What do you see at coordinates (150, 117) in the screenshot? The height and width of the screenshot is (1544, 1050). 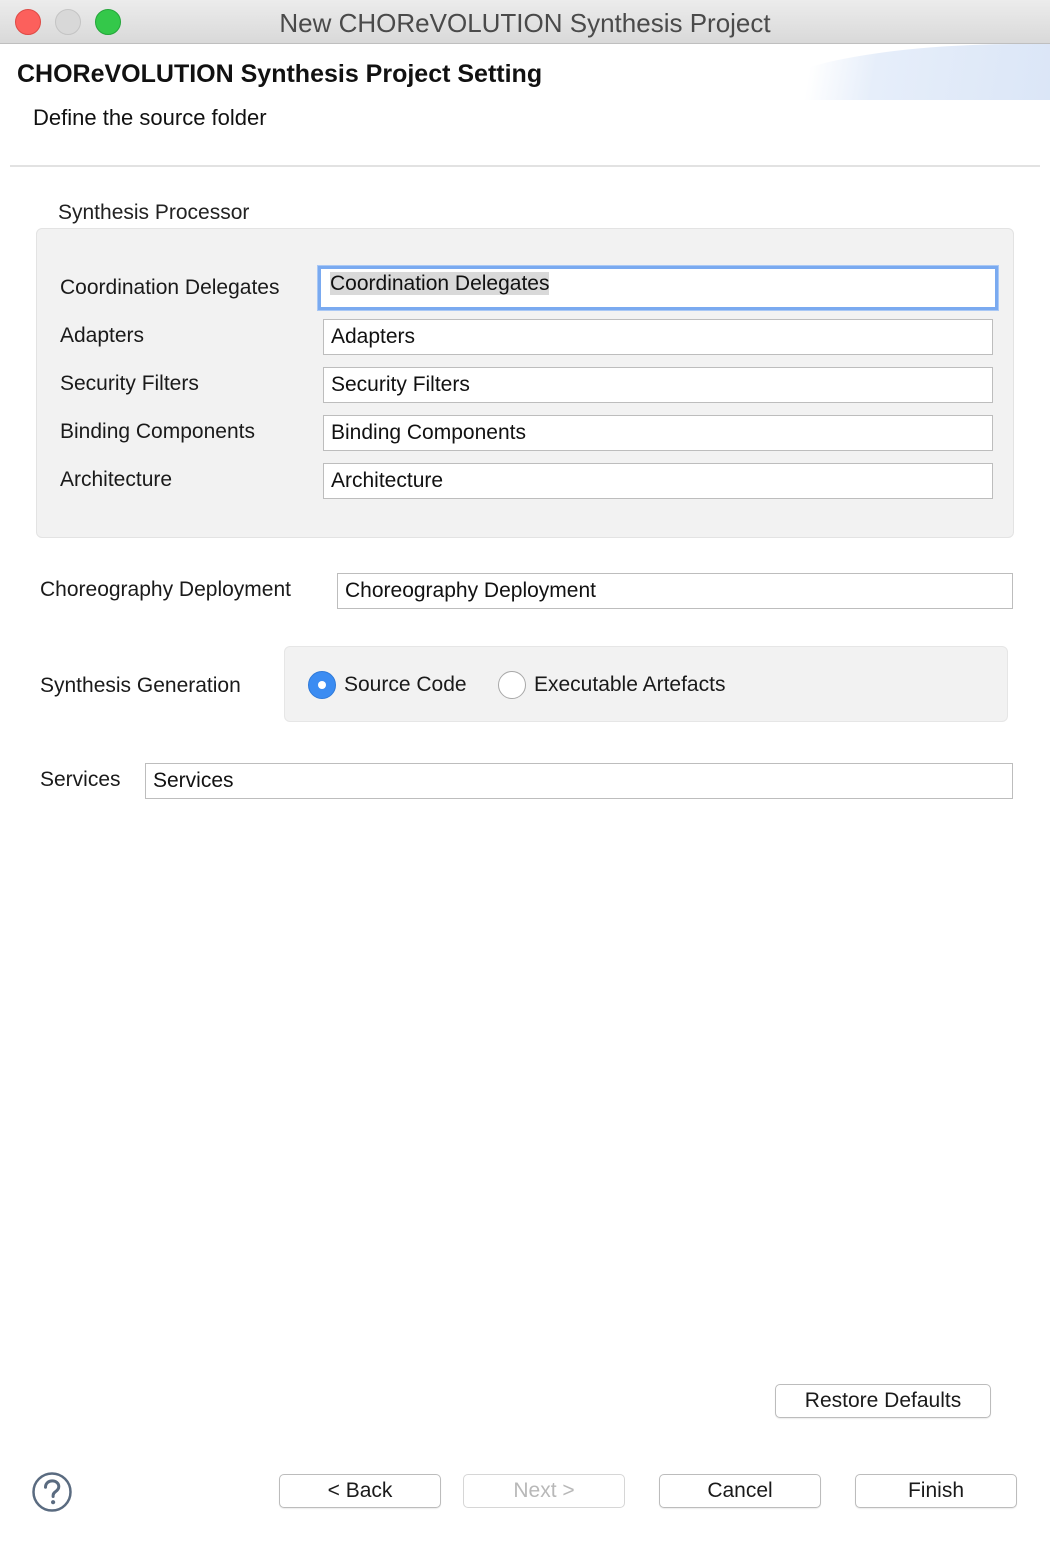 I see `page-description: Define the source folder` at bounding box center [150, 117].